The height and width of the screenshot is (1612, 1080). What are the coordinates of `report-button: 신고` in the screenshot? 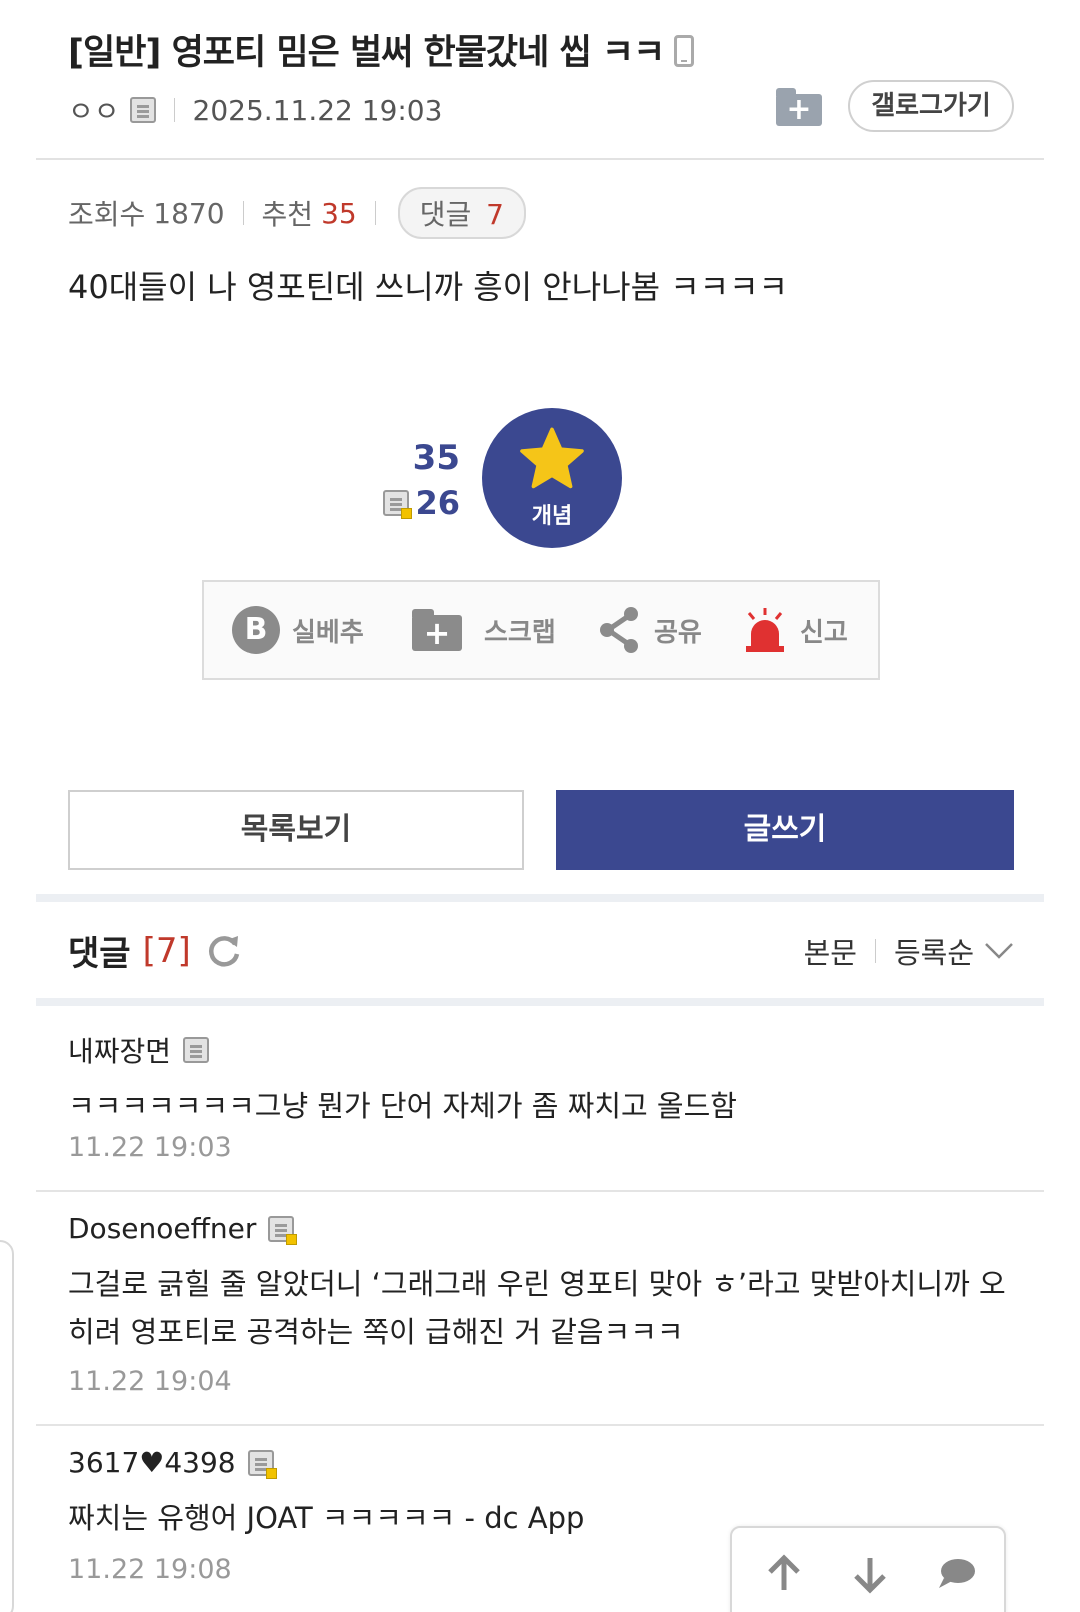 It's located at (795, 630).